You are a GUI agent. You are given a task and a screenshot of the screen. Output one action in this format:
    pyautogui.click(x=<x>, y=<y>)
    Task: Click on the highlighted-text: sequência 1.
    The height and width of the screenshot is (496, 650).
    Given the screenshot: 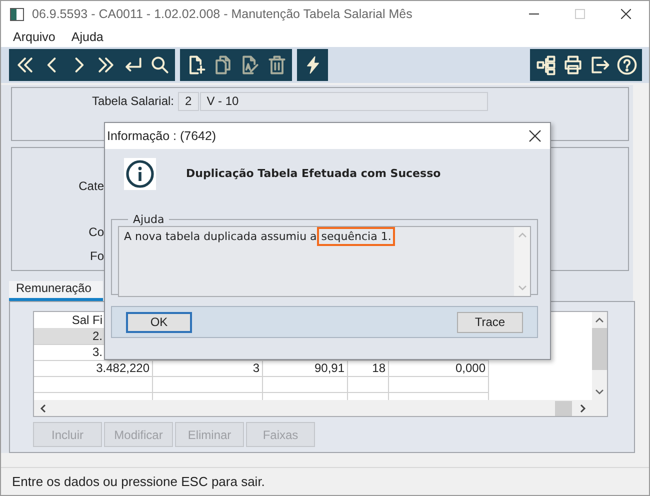 What is the action you would take?
    pyautogui.click(x=356, y=236)
    